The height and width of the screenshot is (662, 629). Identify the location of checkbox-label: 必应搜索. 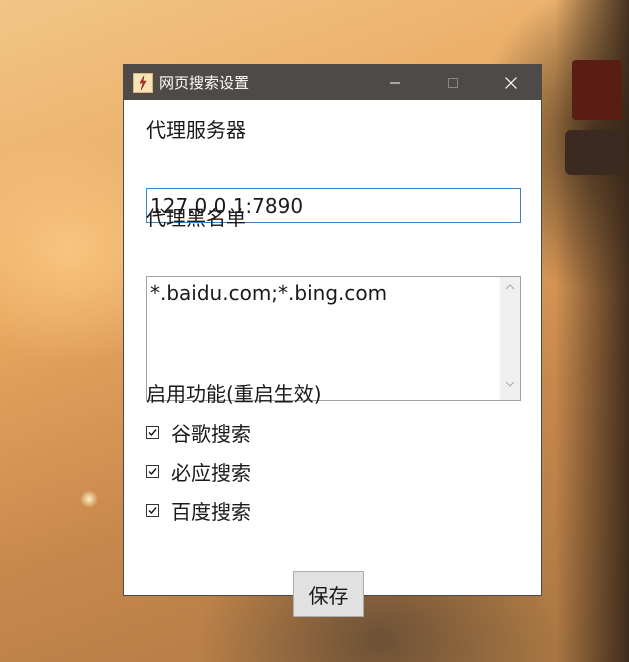
(211, 473).